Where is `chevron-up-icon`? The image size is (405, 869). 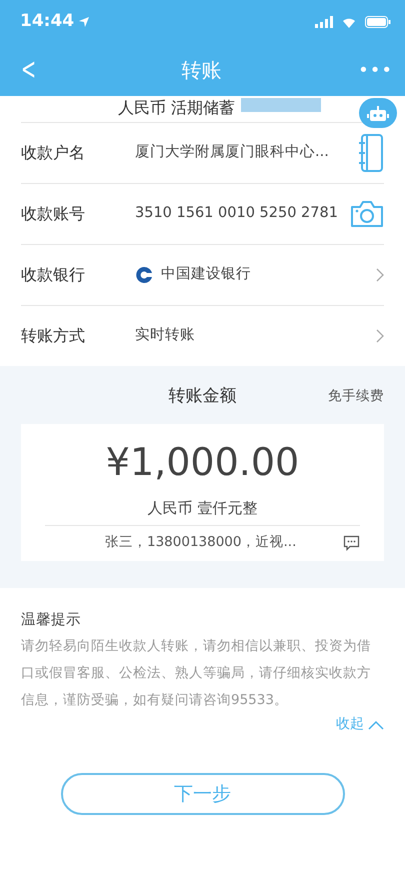 chevron-up-icon is located at coordinates (376, 725).